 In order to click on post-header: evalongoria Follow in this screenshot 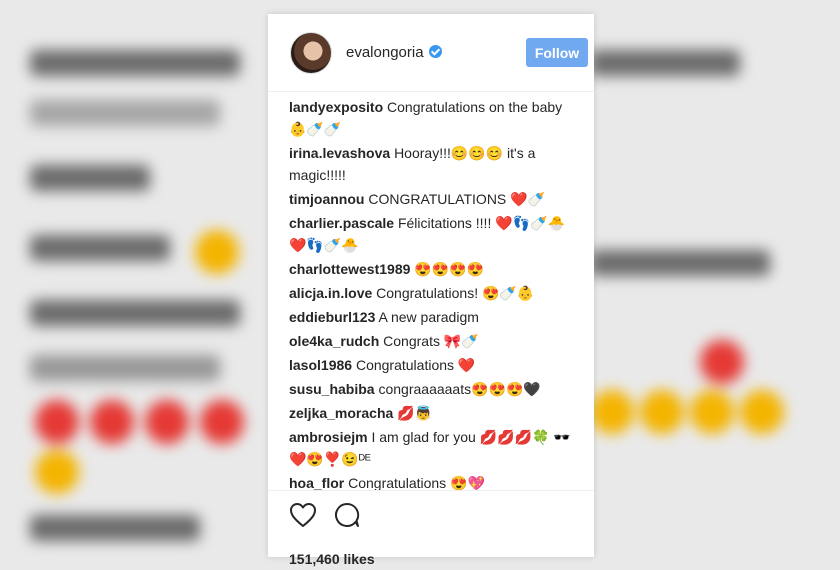, I will do `click(431, 53)`.